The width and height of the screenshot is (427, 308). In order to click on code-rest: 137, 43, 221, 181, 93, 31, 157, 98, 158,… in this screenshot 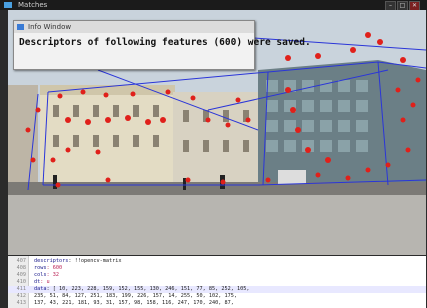, I will do `click(134, 303)`.